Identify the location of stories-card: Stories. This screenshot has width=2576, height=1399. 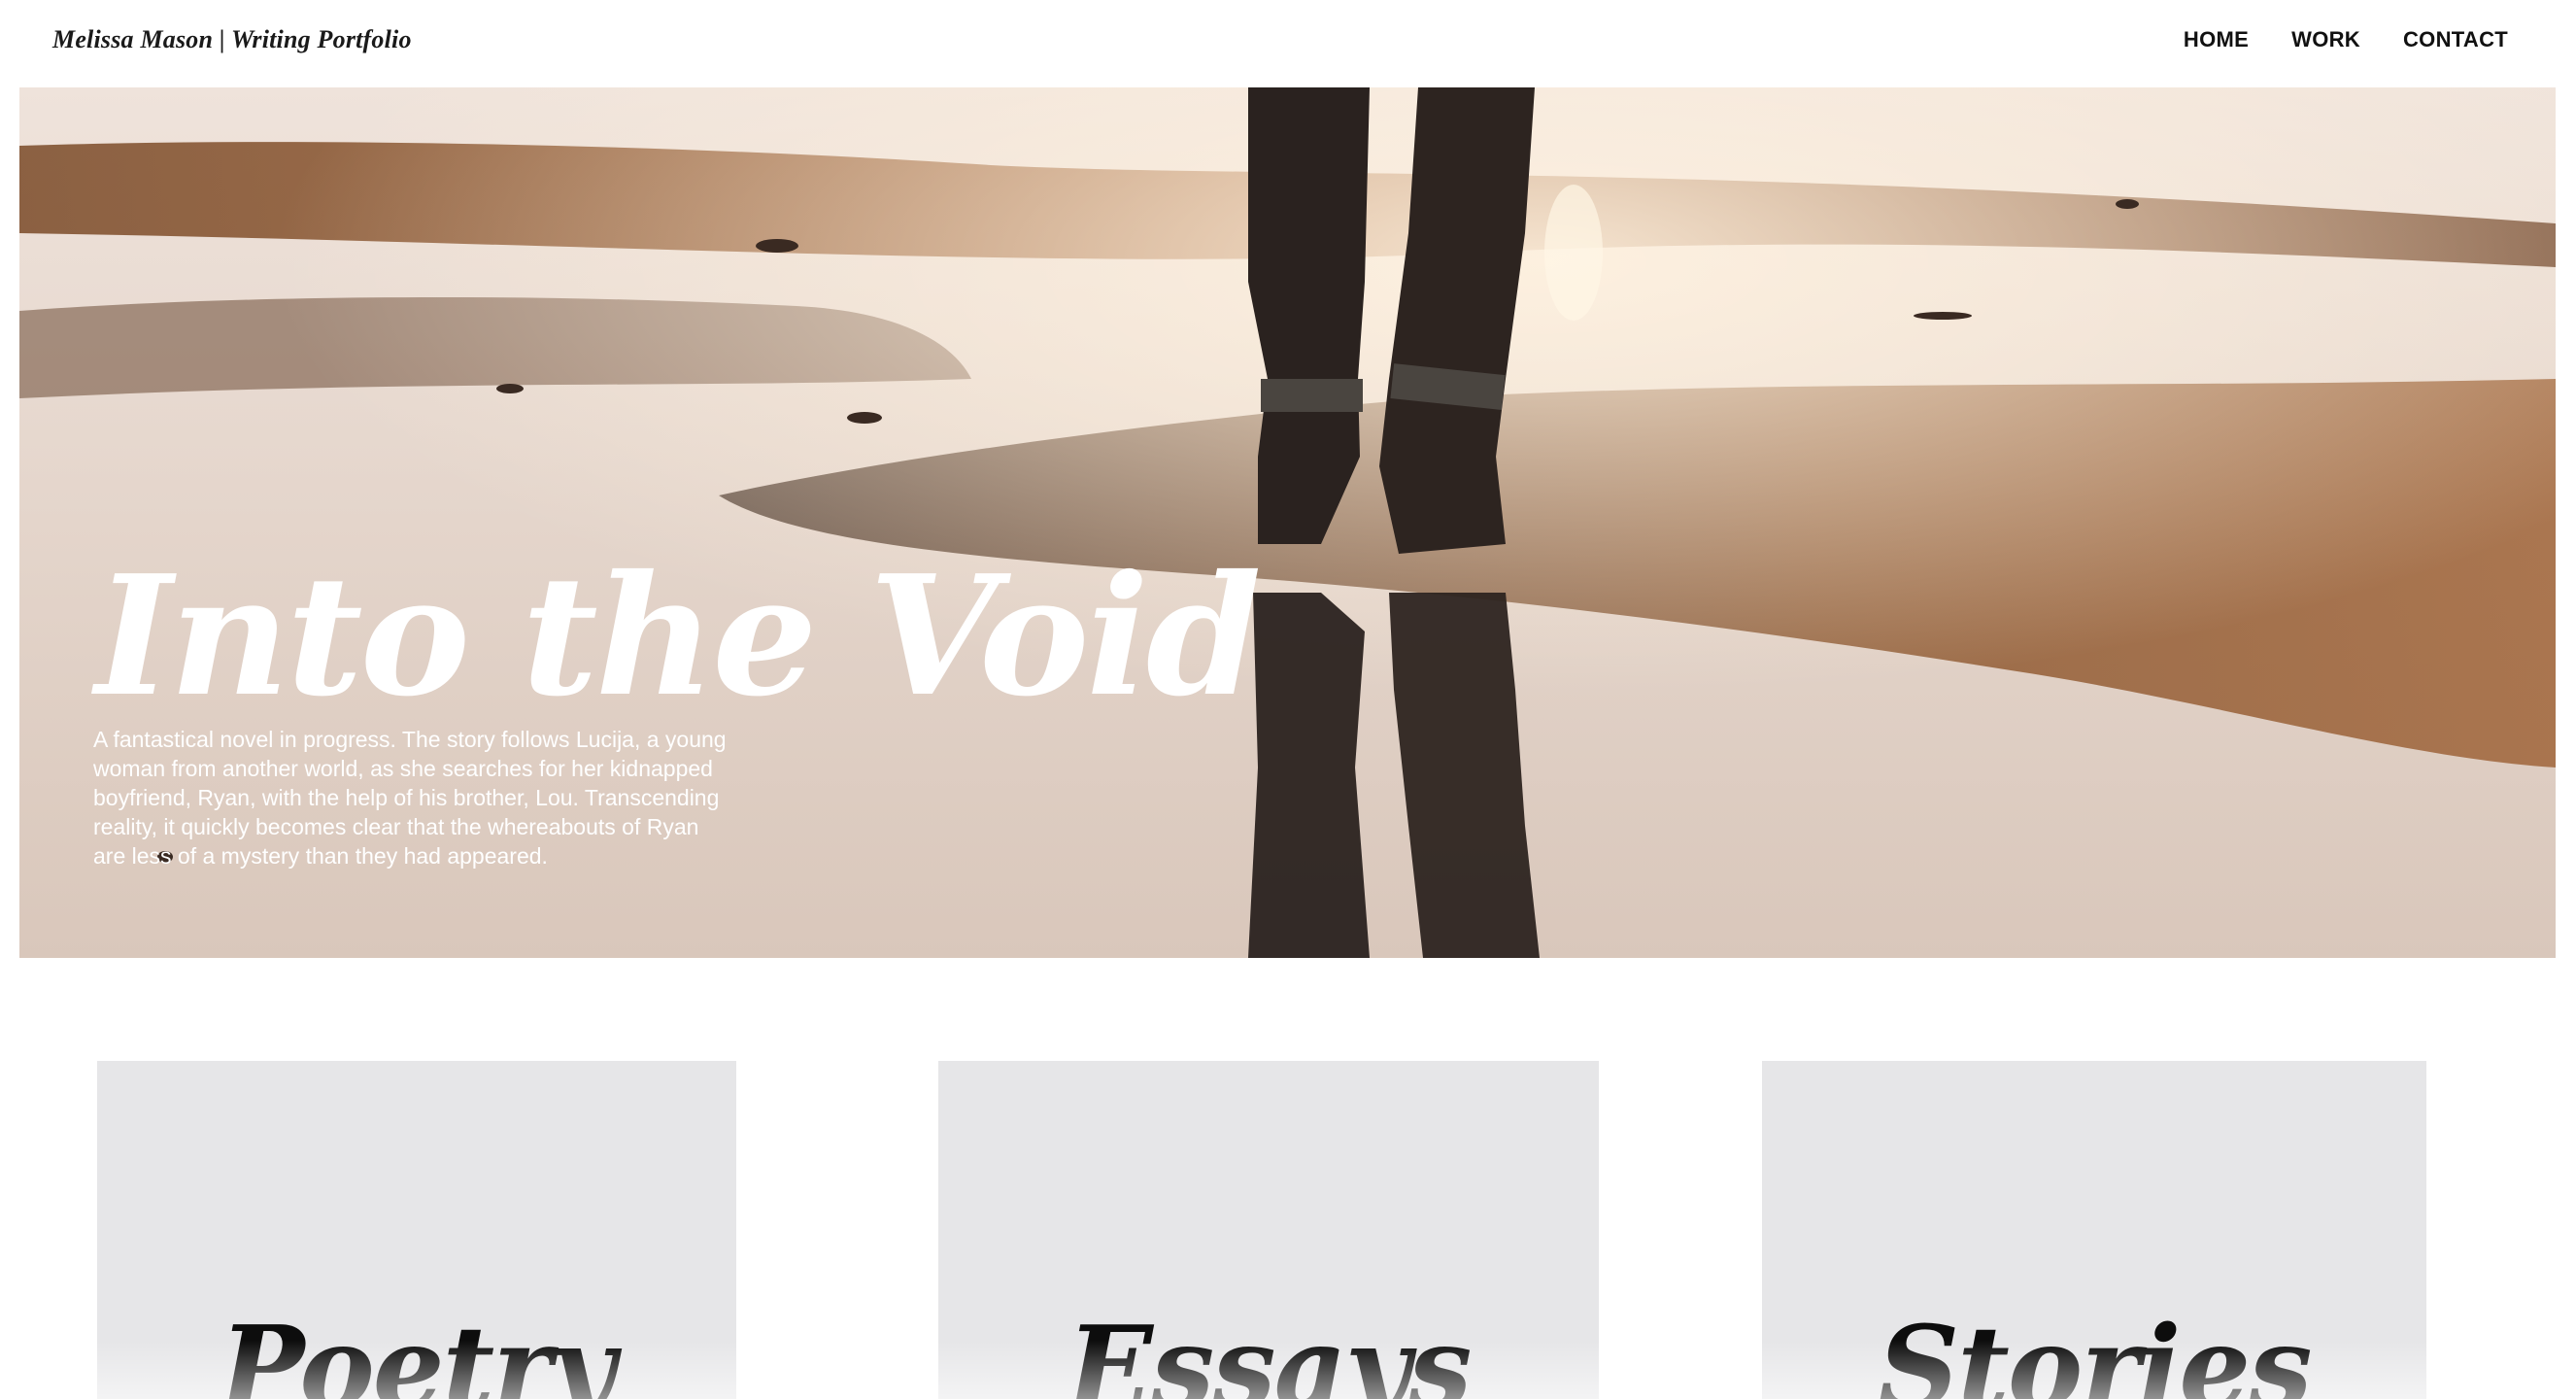
(2094, 1230).